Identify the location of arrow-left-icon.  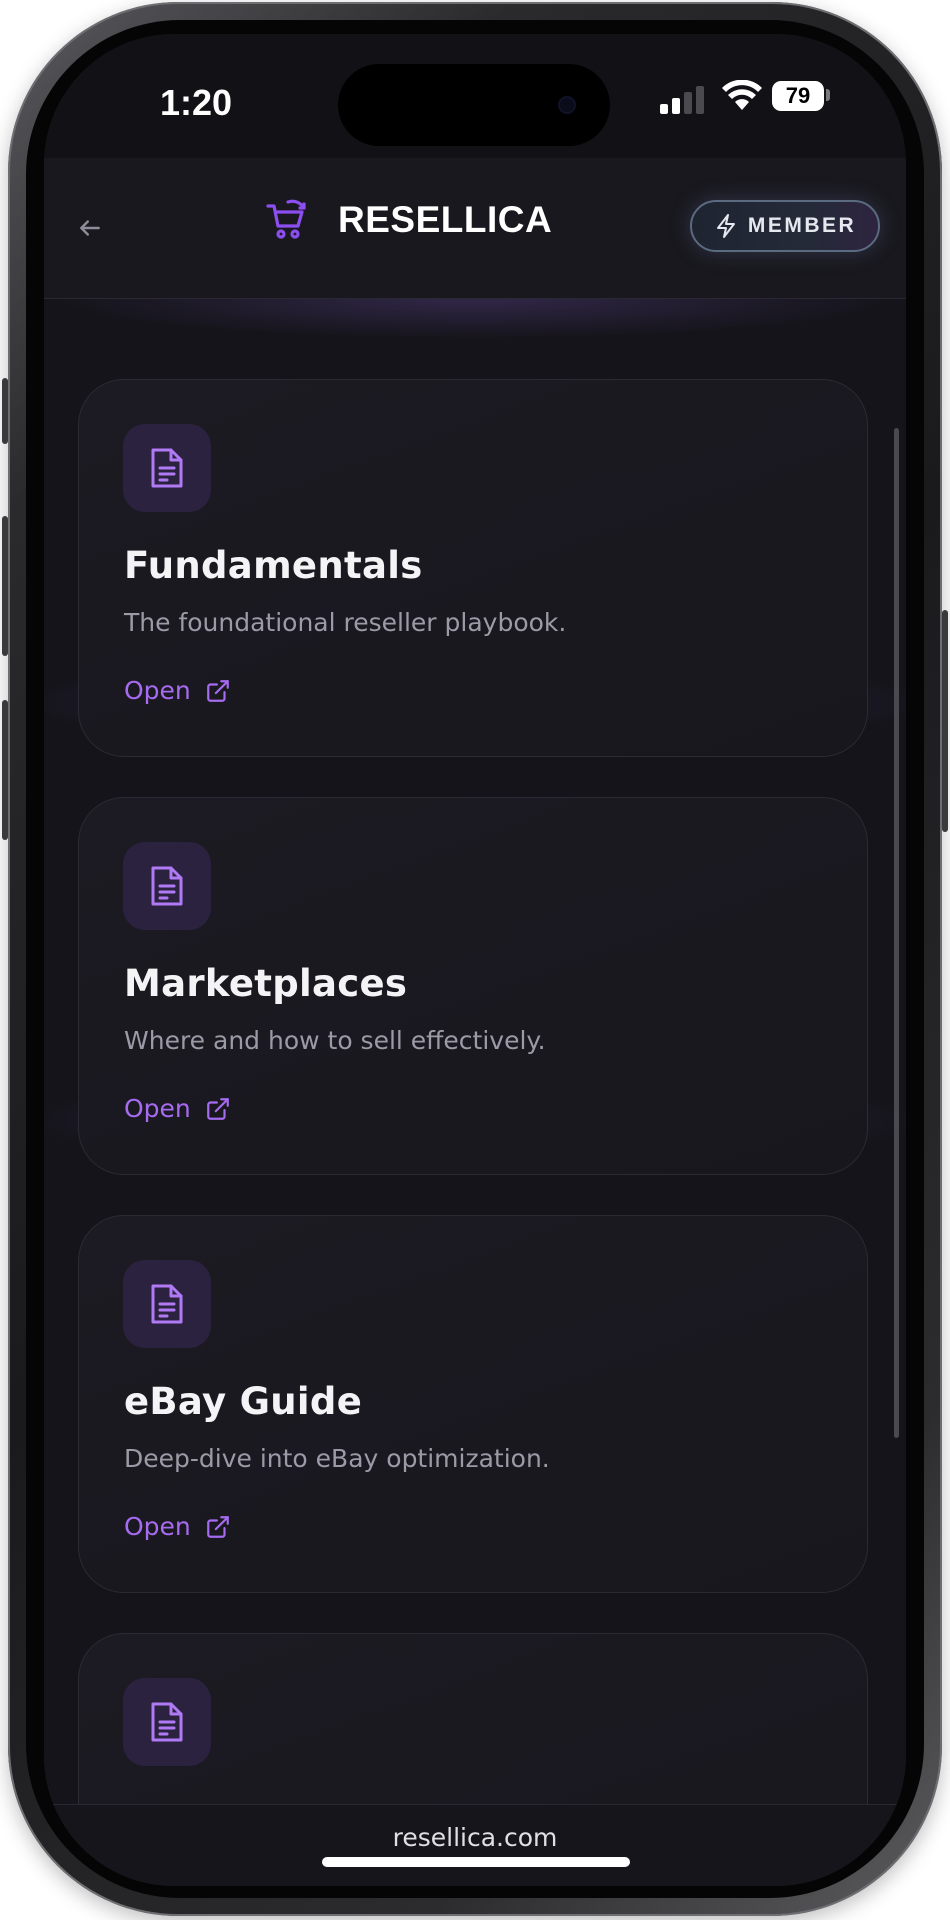
(90, 228).